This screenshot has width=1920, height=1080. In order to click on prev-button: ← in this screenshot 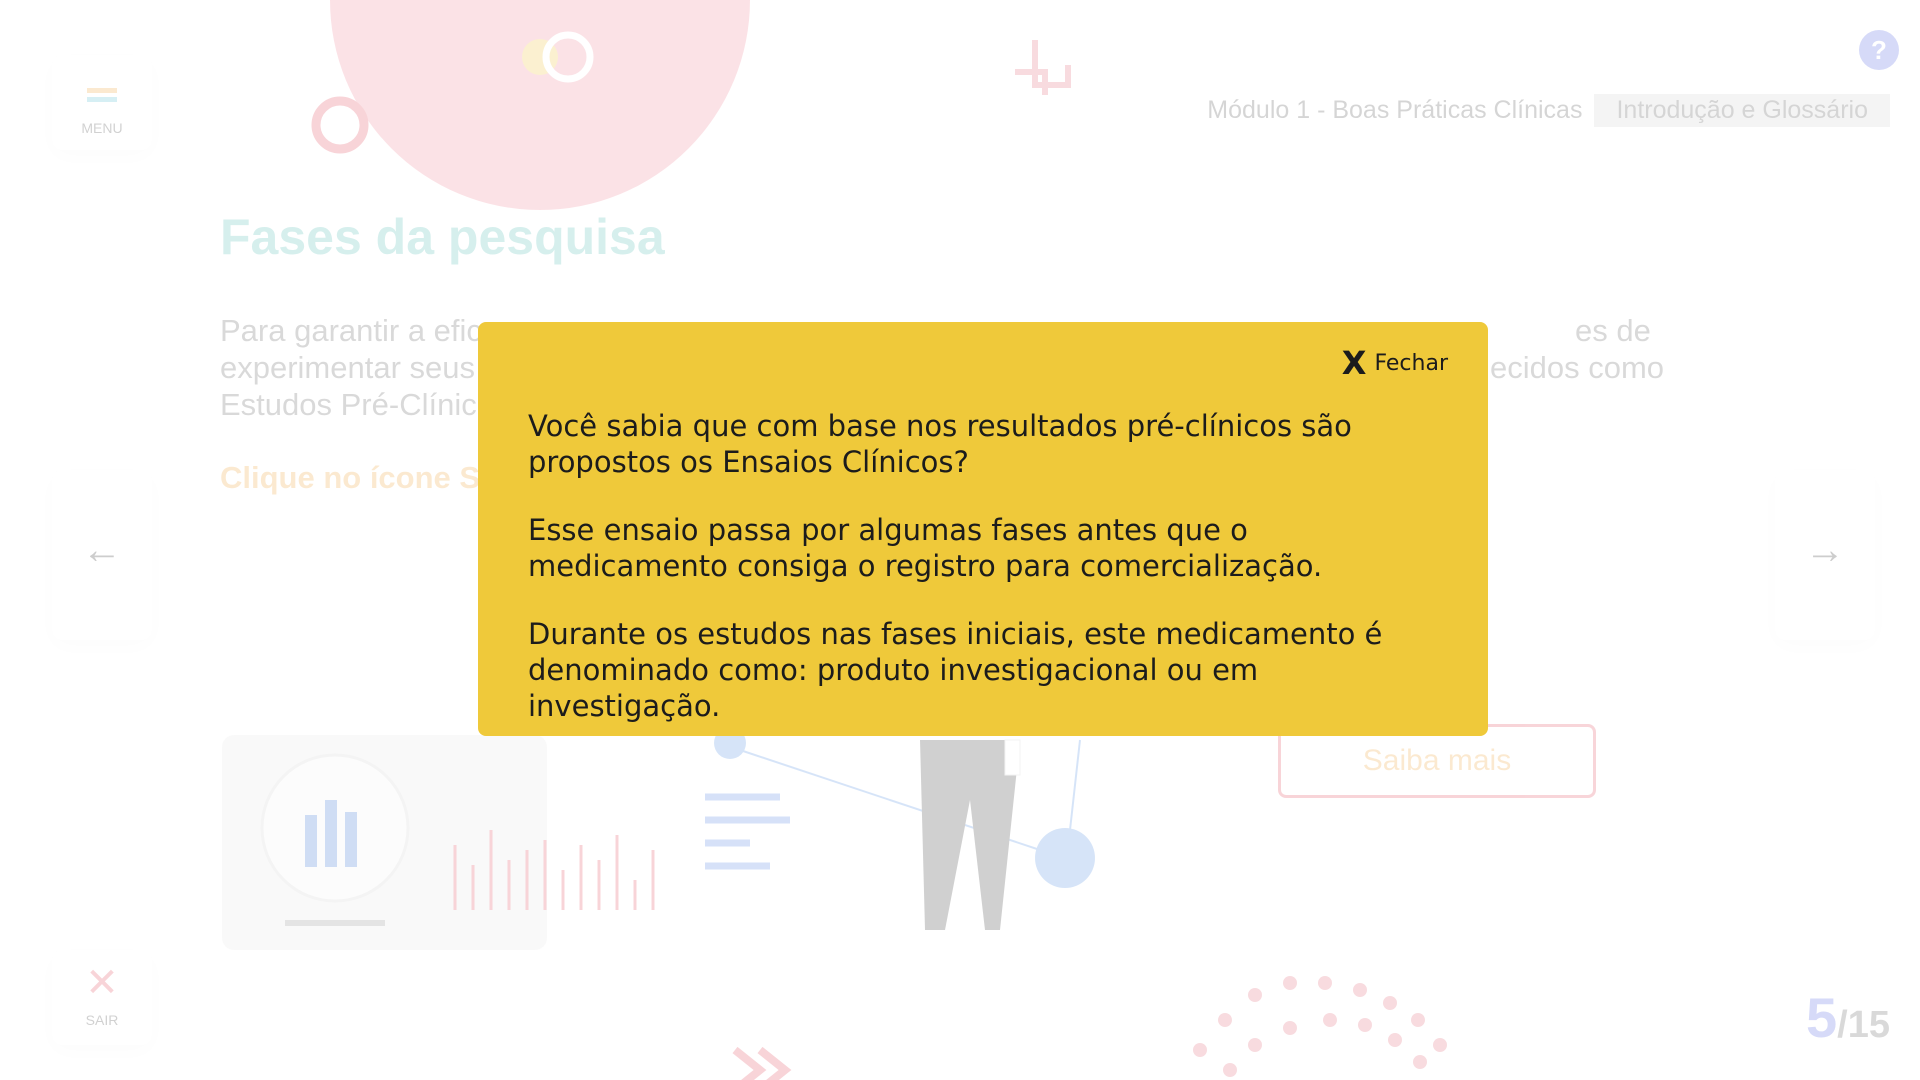, I will do `click(102, 555)`.